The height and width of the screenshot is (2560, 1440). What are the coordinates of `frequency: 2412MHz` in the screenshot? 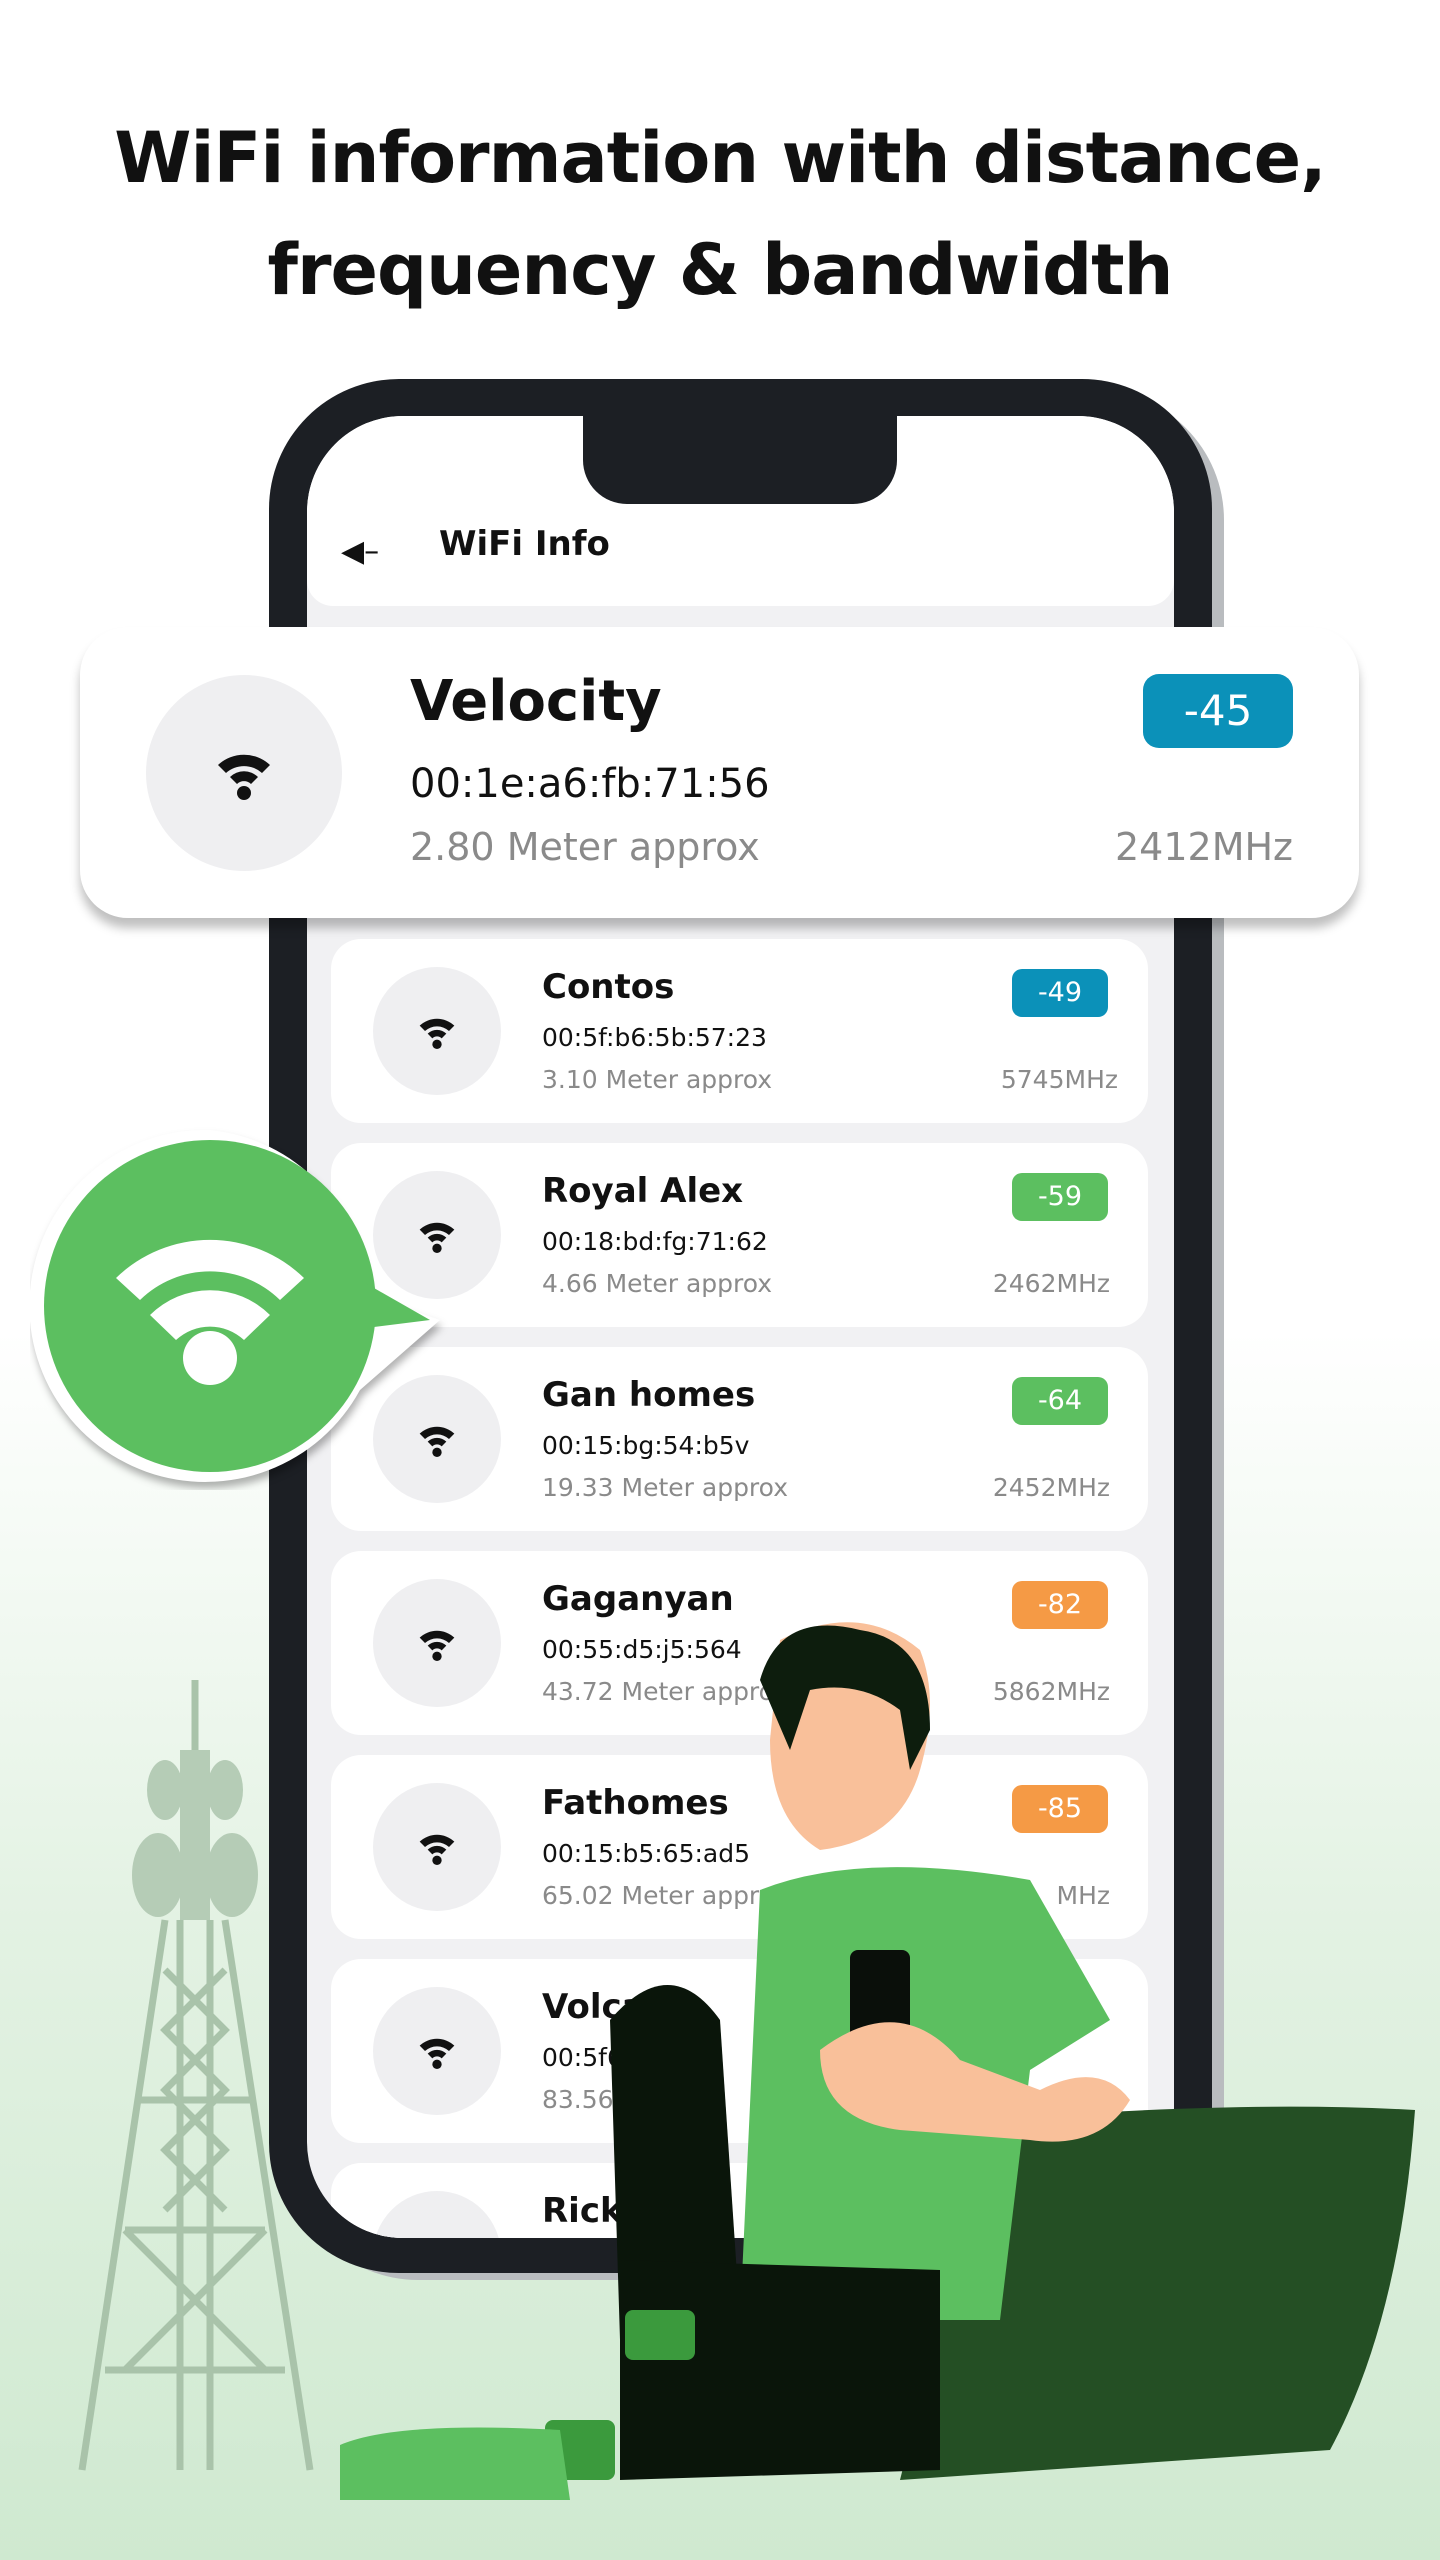 It's located at (1203, 847).